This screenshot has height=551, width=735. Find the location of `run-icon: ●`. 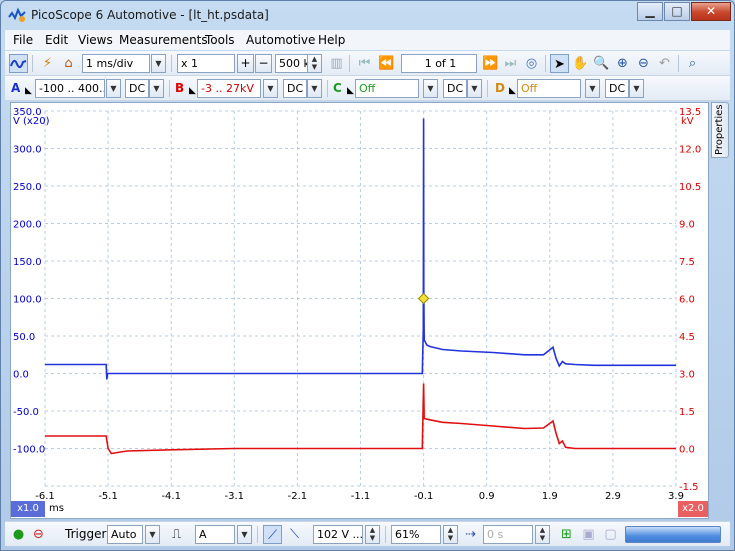

run-icon: ● is located at coordinates (18, 534).